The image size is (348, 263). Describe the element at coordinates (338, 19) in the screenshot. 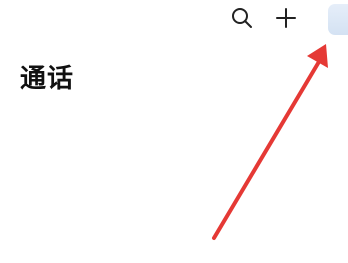

I see `avatar` at that location.